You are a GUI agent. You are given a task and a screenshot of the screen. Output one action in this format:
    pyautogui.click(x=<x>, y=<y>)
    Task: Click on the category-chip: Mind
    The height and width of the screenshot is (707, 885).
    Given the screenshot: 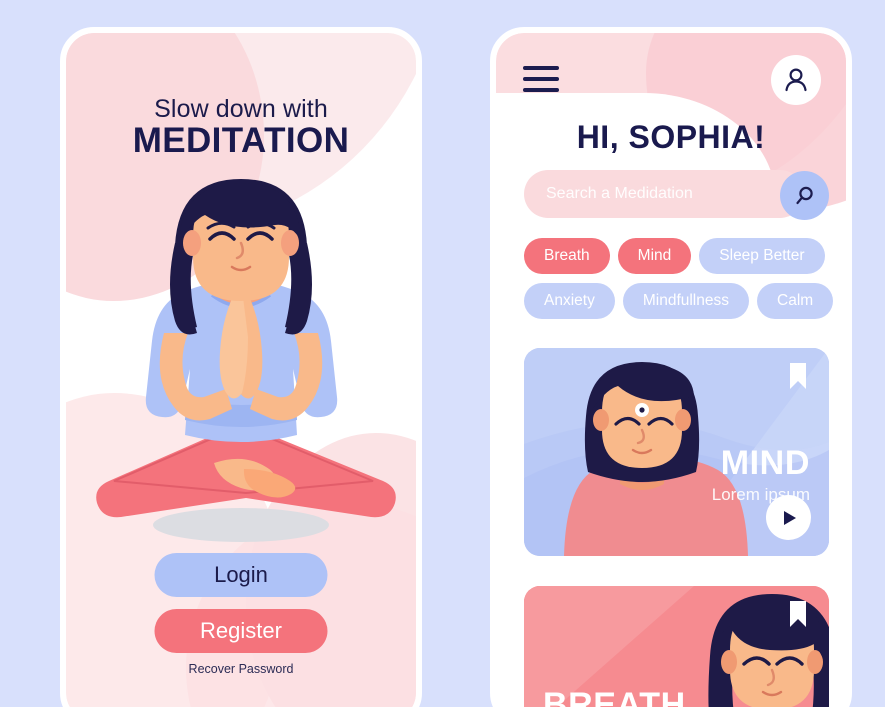 What is the action you would take?
    pyautogui.click(x=654, y=256)
    